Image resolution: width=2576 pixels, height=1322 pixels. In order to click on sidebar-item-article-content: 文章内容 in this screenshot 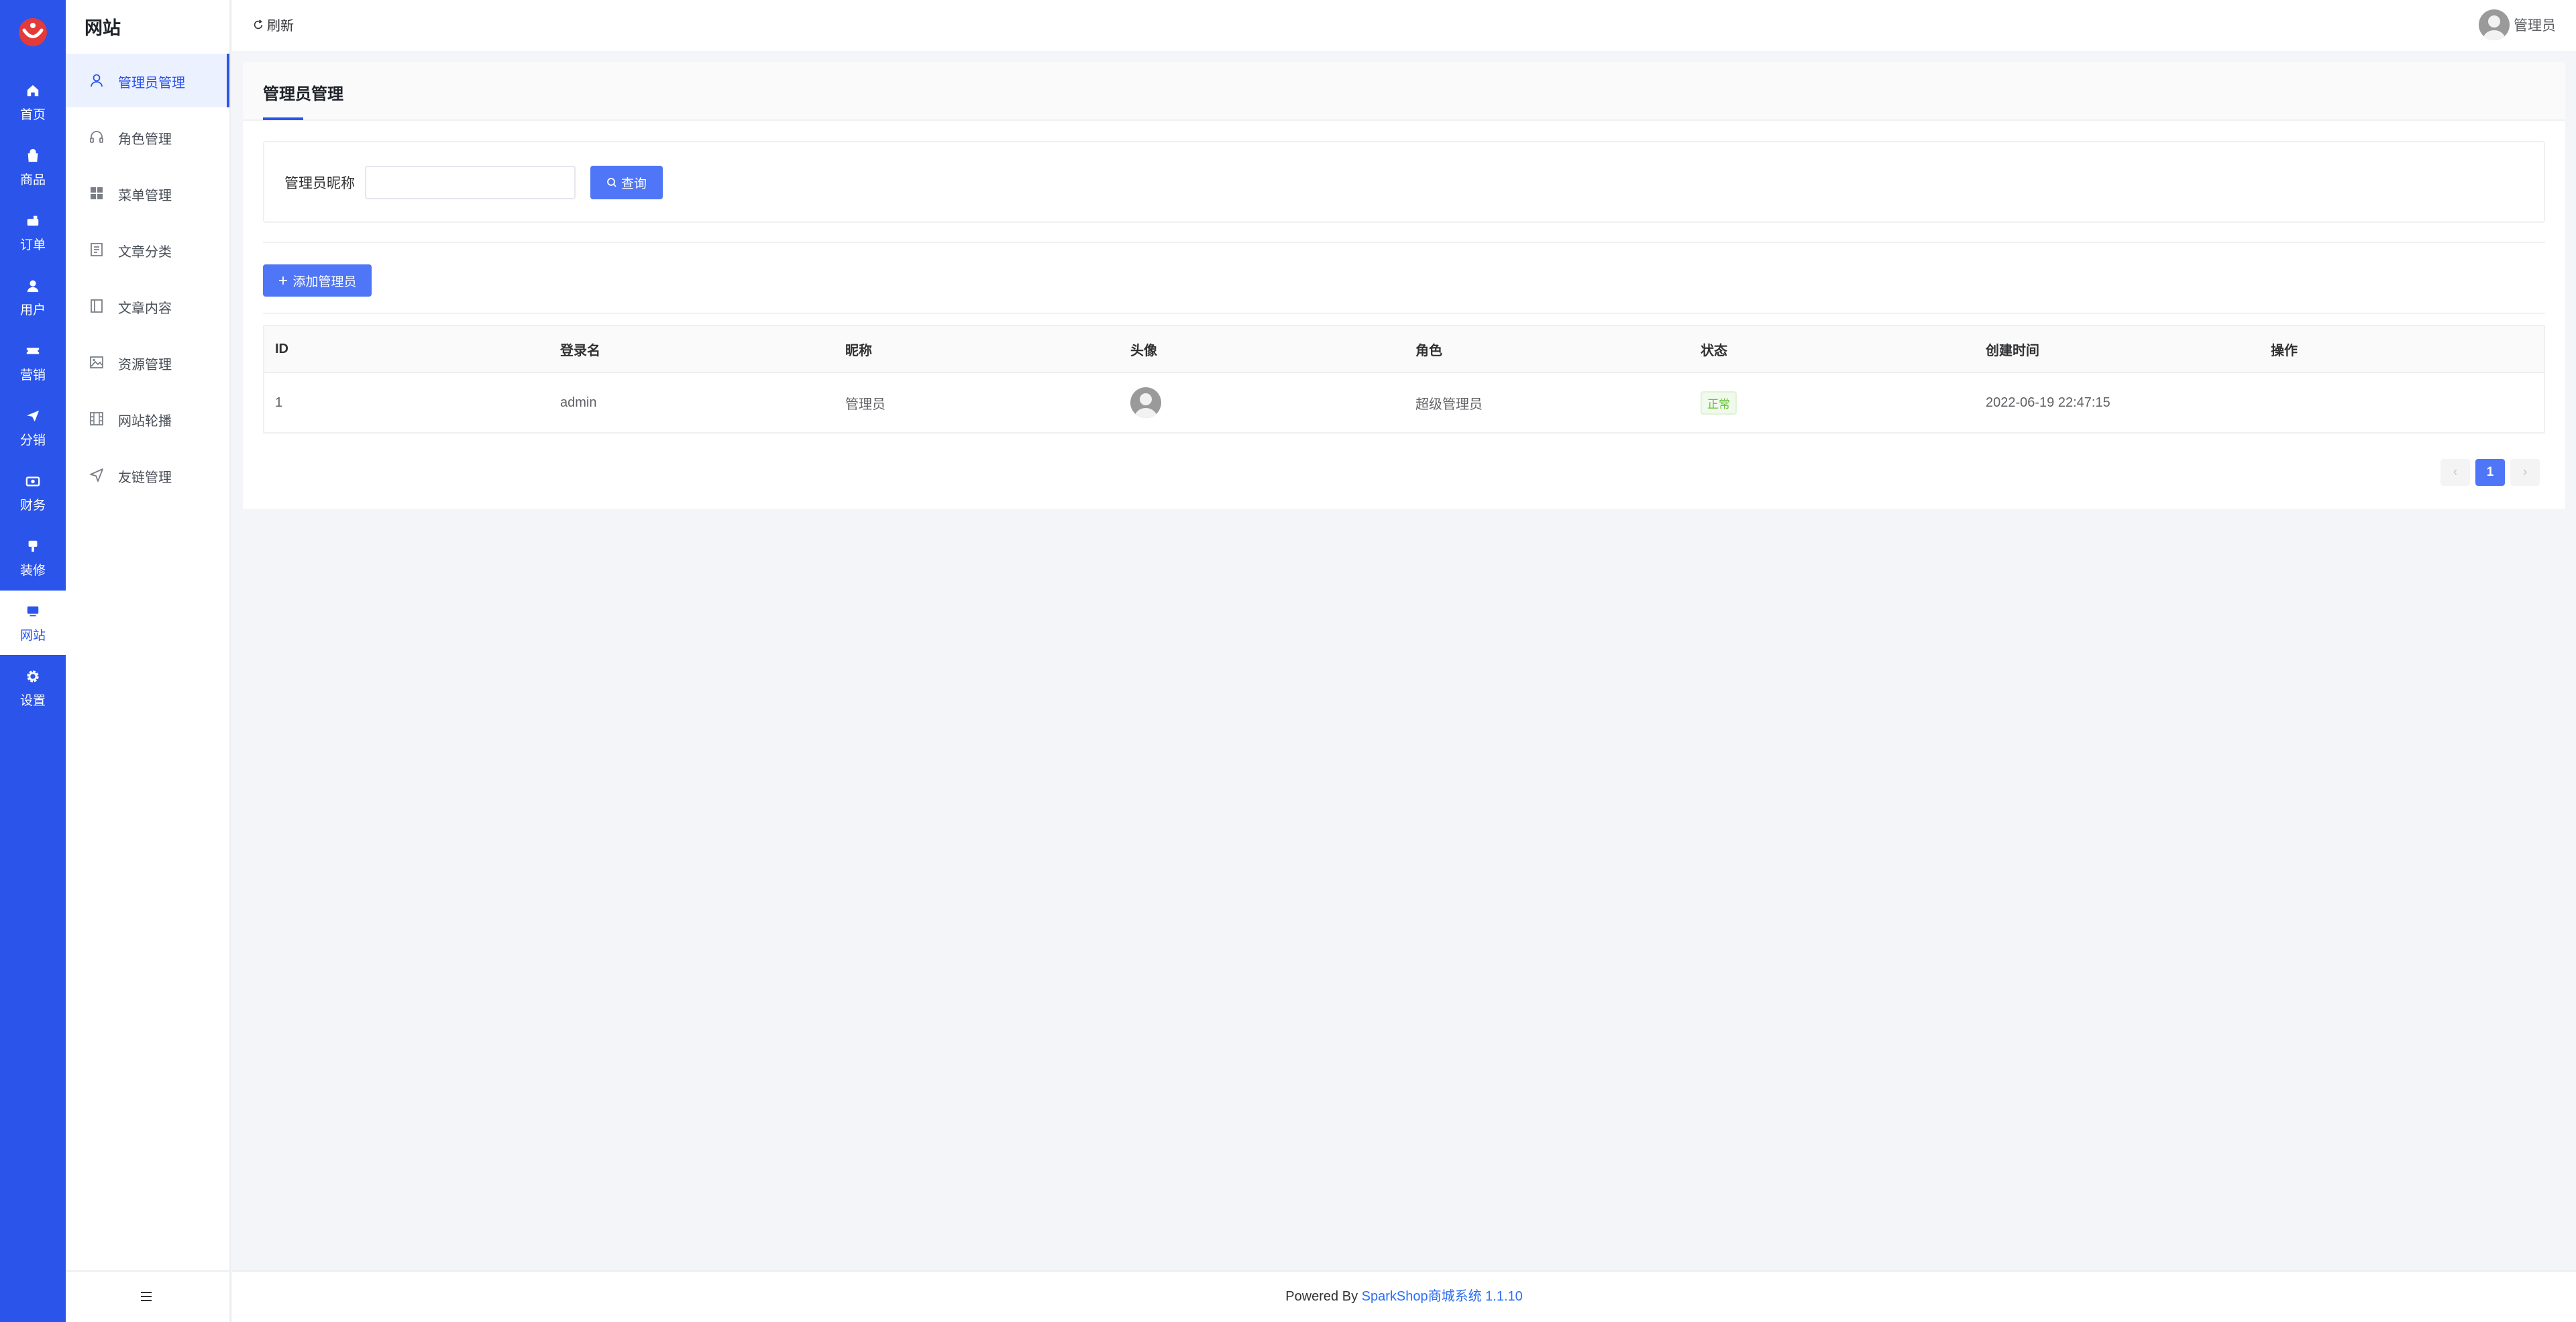, I will do `click(147, 306)`.